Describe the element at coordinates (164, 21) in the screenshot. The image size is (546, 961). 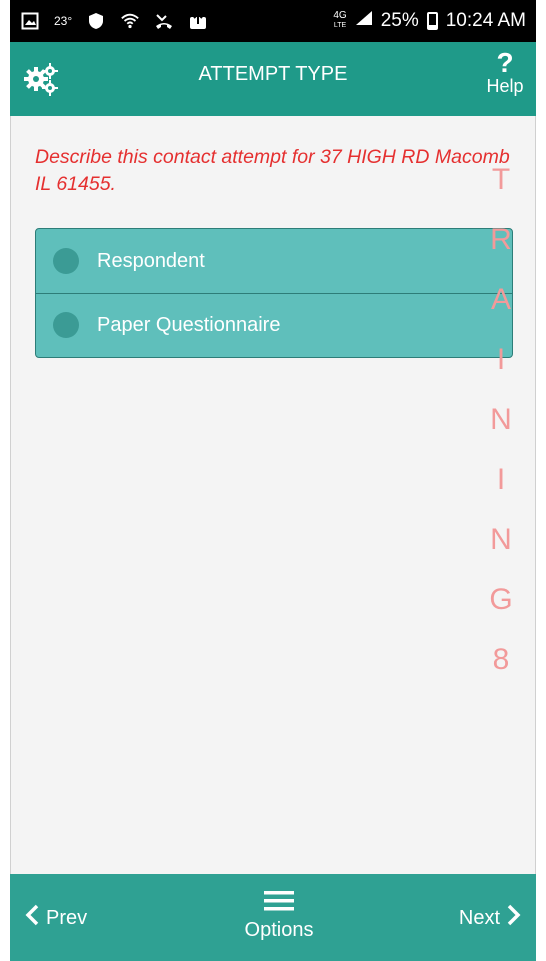
I see `missed-call-icon` at that location.